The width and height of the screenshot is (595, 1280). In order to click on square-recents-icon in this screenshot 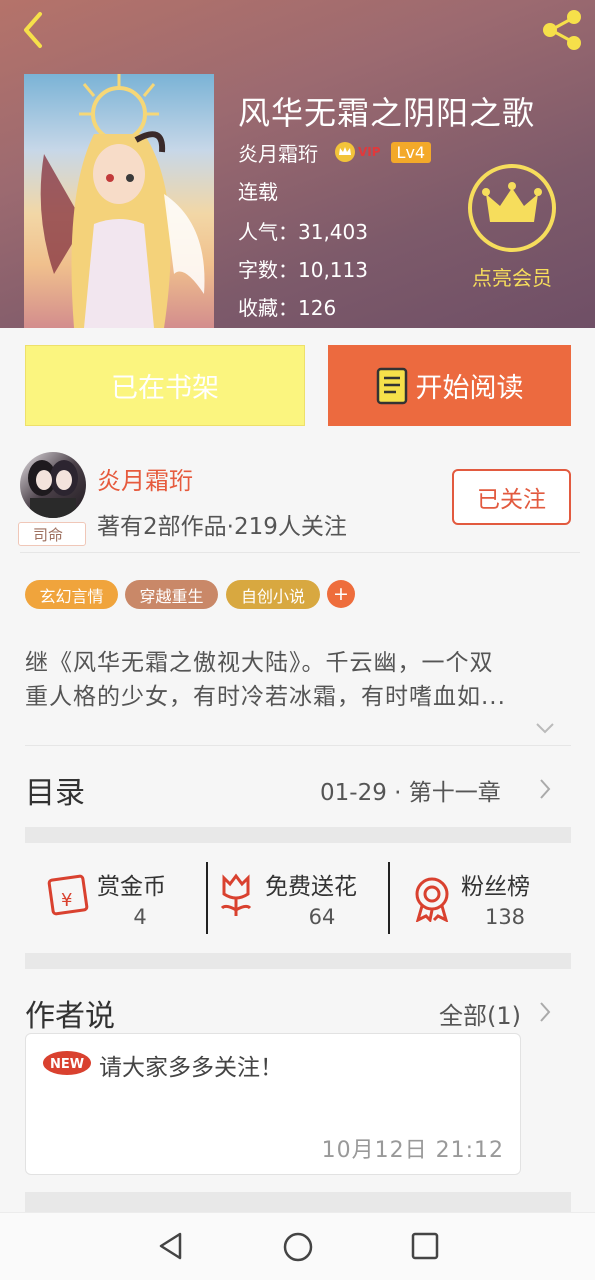, I will do `click(425, 1246)`.